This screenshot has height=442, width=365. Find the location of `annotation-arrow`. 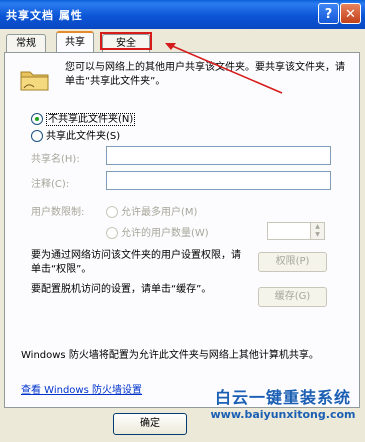

annotation-arrow is located at coordinates (224, 68).